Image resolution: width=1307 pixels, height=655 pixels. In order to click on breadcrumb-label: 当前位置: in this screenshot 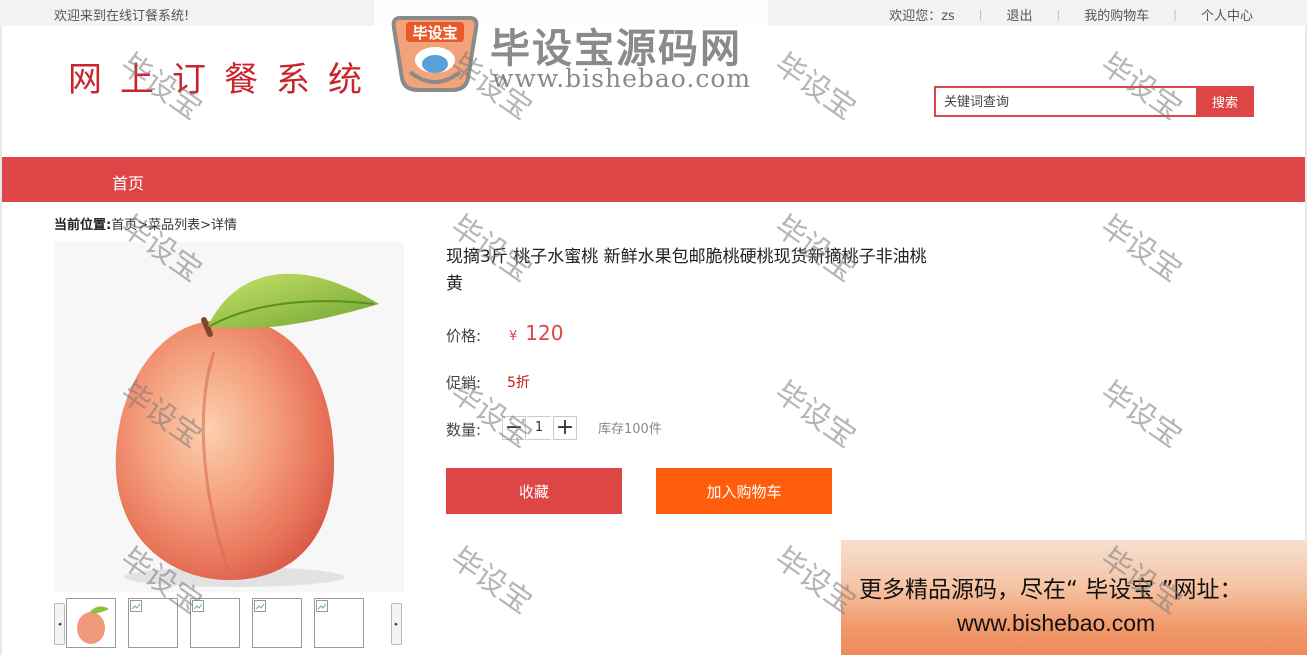, I will do `click(83, 225)`.